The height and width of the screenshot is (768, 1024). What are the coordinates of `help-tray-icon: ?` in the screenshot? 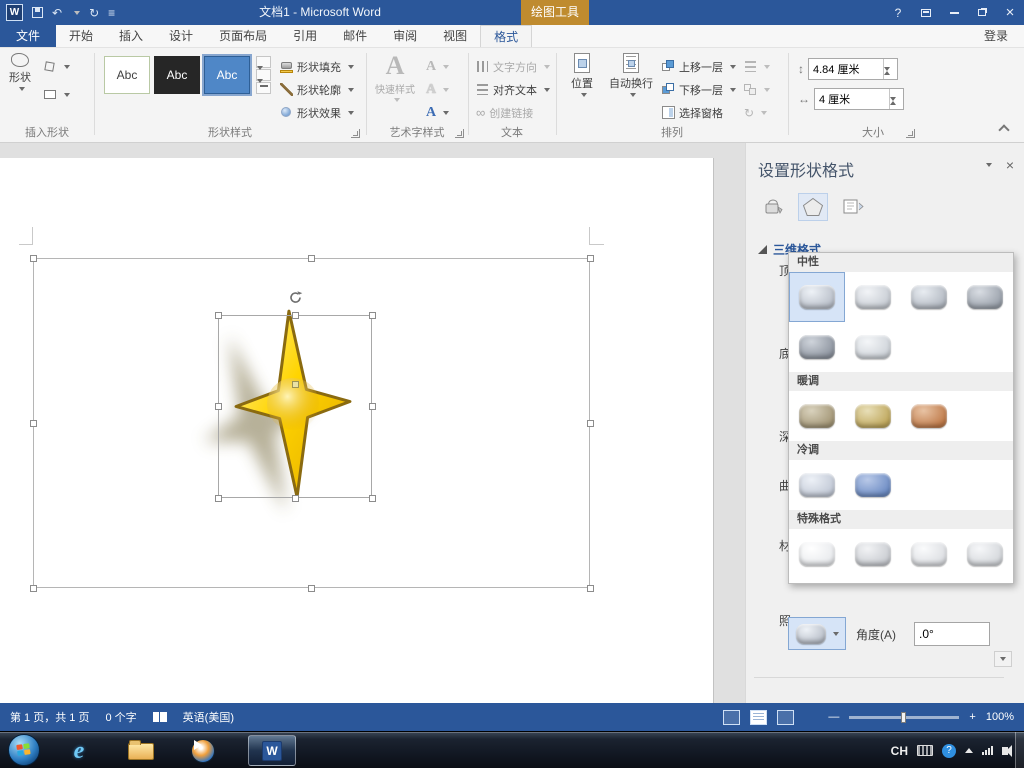 It's located at (949, 750).